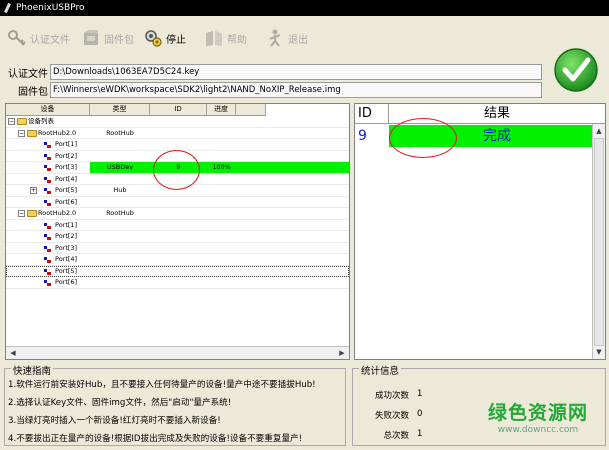 The width and height of the screenshot is (609, 450). What do you see at coordinates (48, 109) in the screenshot?
I see `header-device: 设备` at bounding box center [48, 109].